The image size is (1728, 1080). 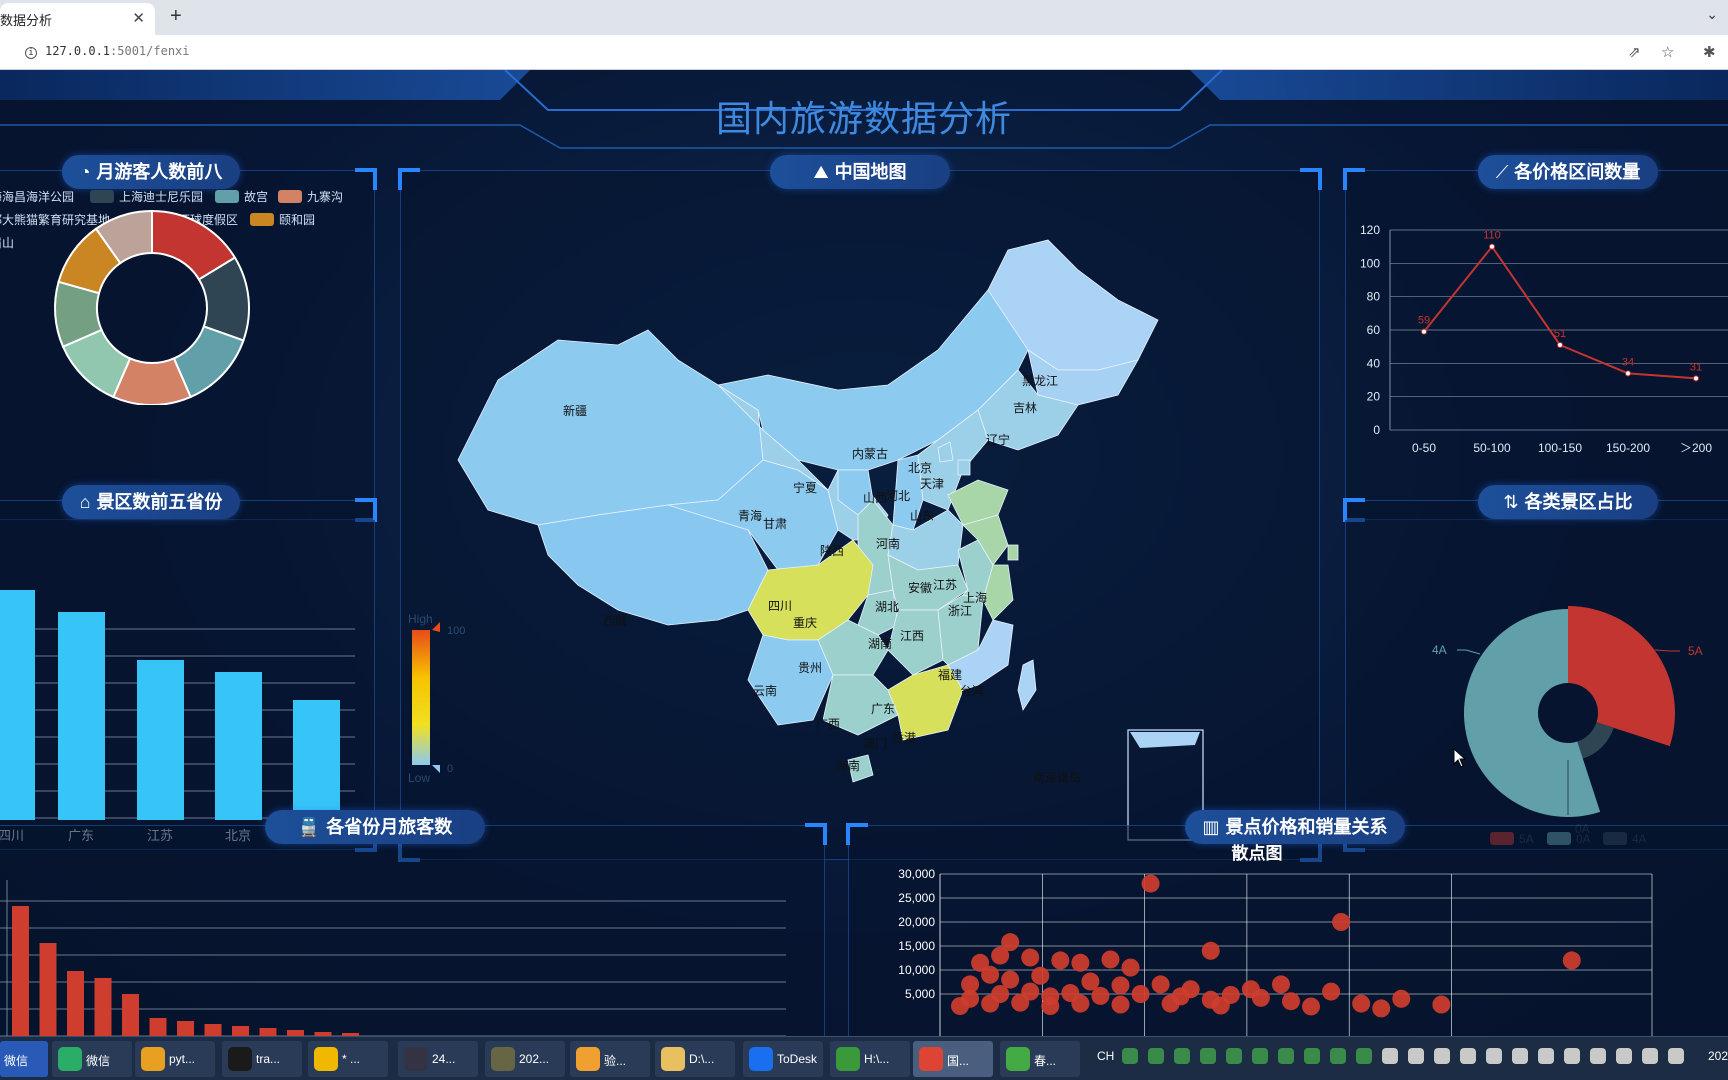 I want to click on legend-item: 上海迪士尼乐园, so click(x=146, y=196).